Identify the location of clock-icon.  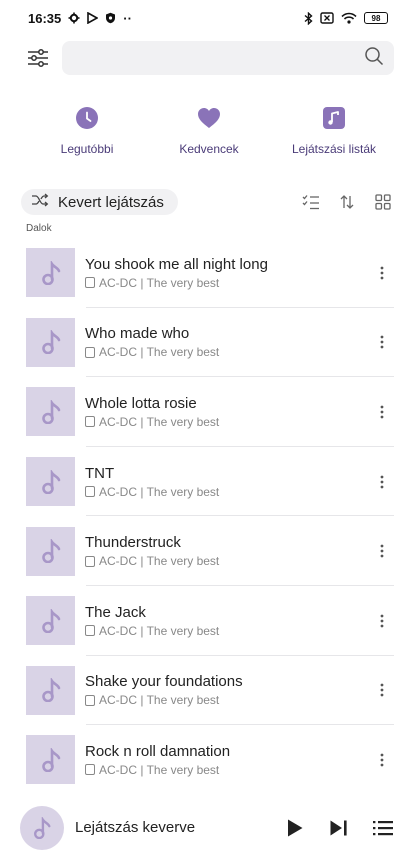
(87, 118).